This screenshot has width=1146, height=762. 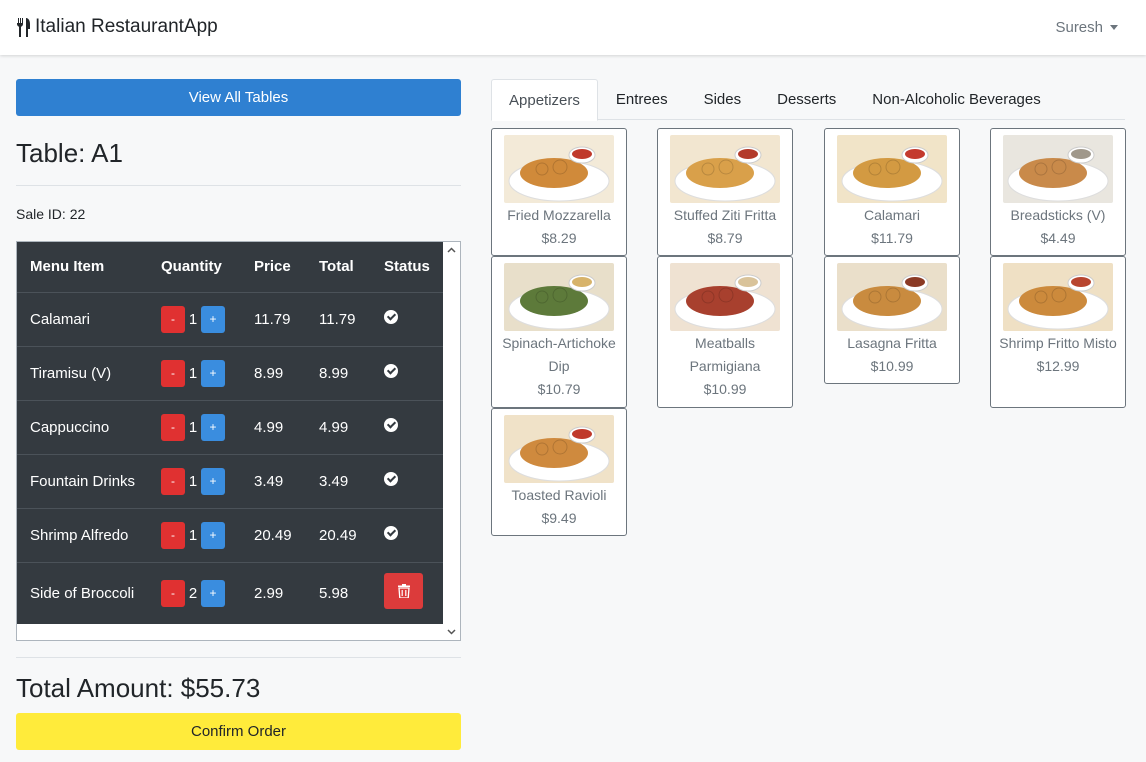 I want to click on menu-item-card: Lasagna Fritta $10.99, so click(x=892, y=320).